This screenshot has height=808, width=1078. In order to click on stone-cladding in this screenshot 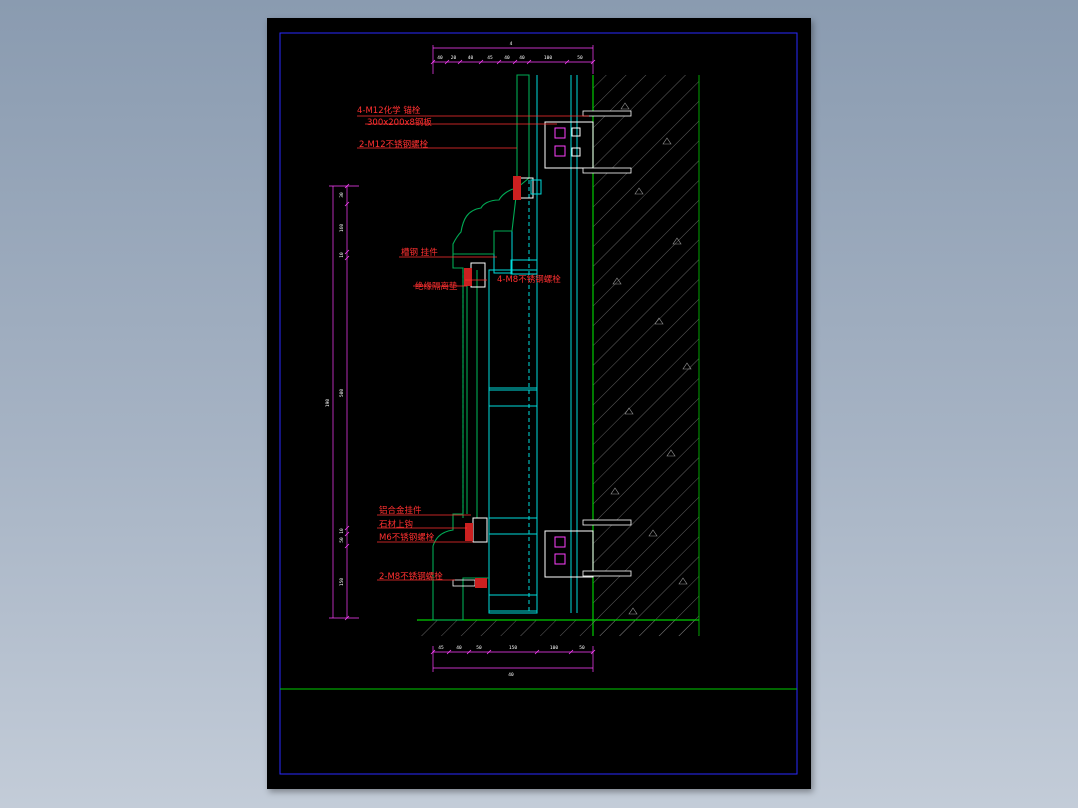, I will do `click(481, 347)`.